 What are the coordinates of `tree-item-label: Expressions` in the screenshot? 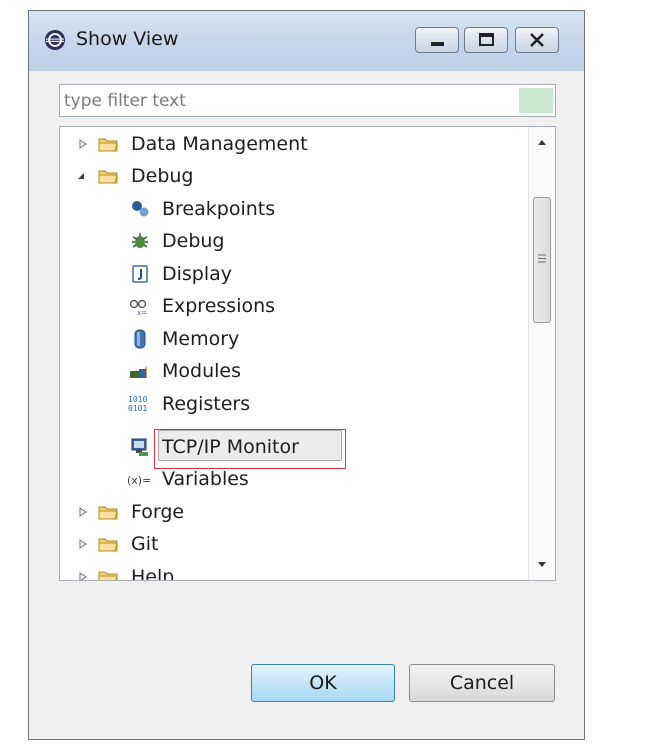 It's located at (219, 306).